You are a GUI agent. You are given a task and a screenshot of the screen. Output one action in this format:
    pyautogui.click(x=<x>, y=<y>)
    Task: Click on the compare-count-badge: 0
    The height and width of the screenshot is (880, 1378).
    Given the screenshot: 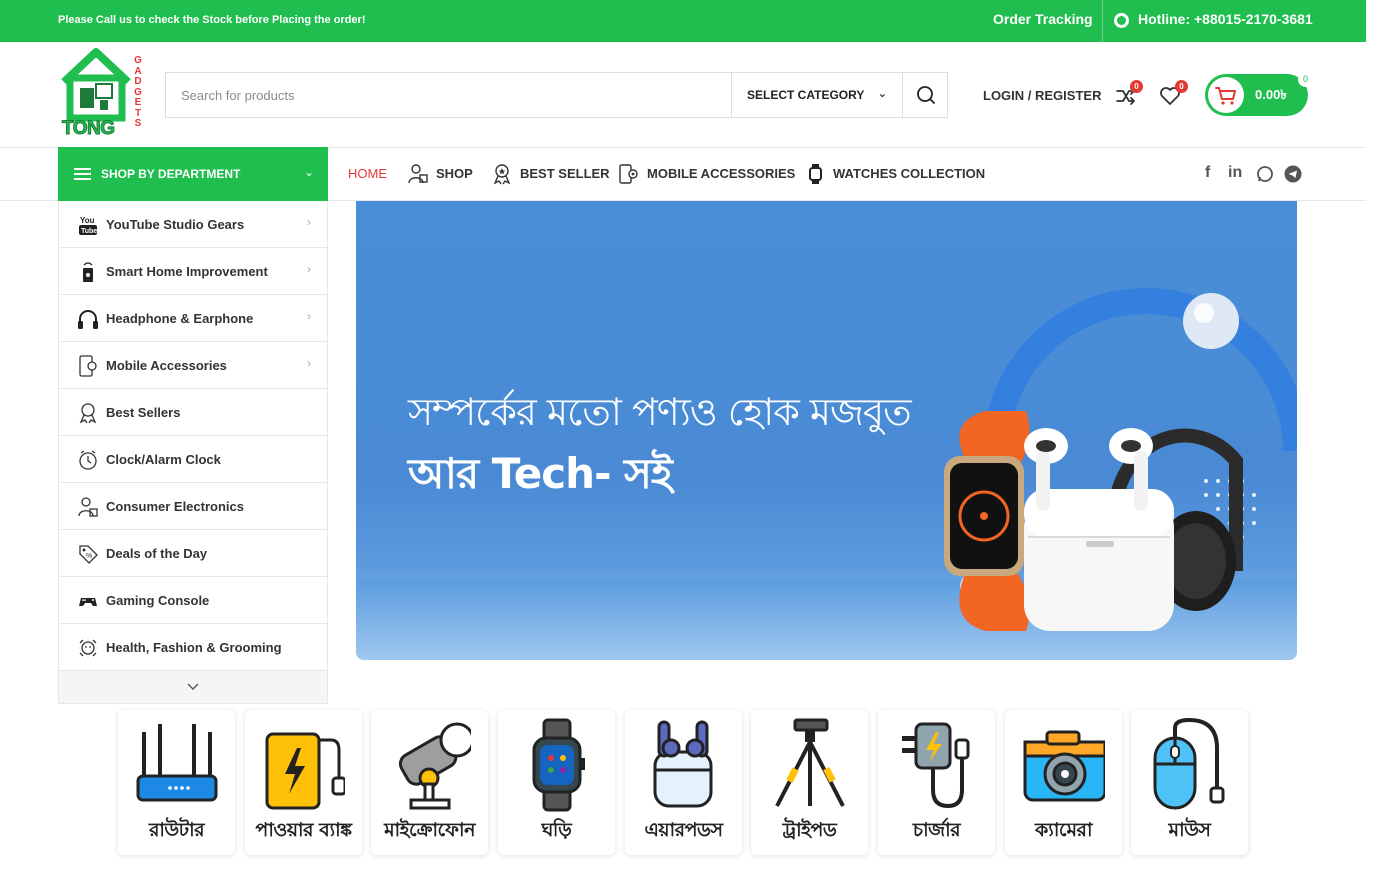 What is the action you would take?
    pyautogui.click(x=1136, y=86)
    